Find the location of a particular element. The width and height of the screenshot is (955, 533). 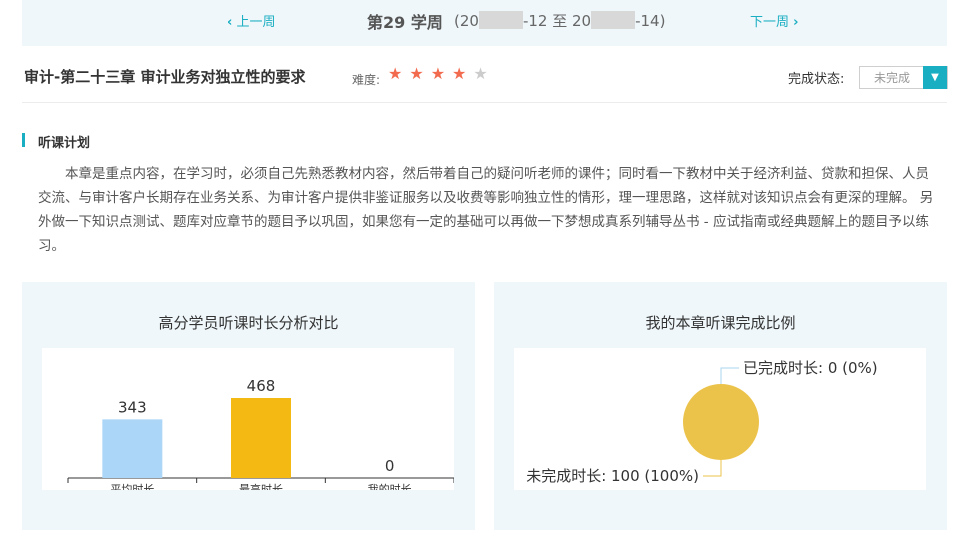

previous-week-label: 上一周 is located at coordinates (256, 22).